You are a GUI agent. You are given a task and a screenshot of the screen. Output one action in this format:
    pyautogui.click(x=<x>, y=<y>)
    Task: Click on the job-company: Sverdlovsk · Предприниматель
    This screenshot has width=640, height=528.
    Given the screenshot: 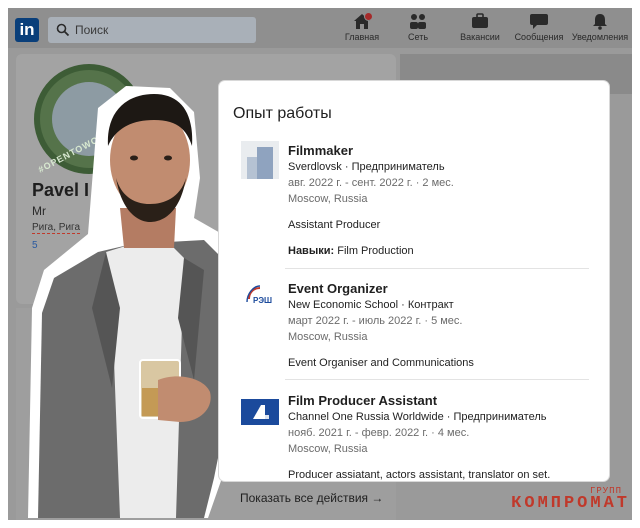 What is the action you would take?
    pyautogui.click(x=366, y=167)
    